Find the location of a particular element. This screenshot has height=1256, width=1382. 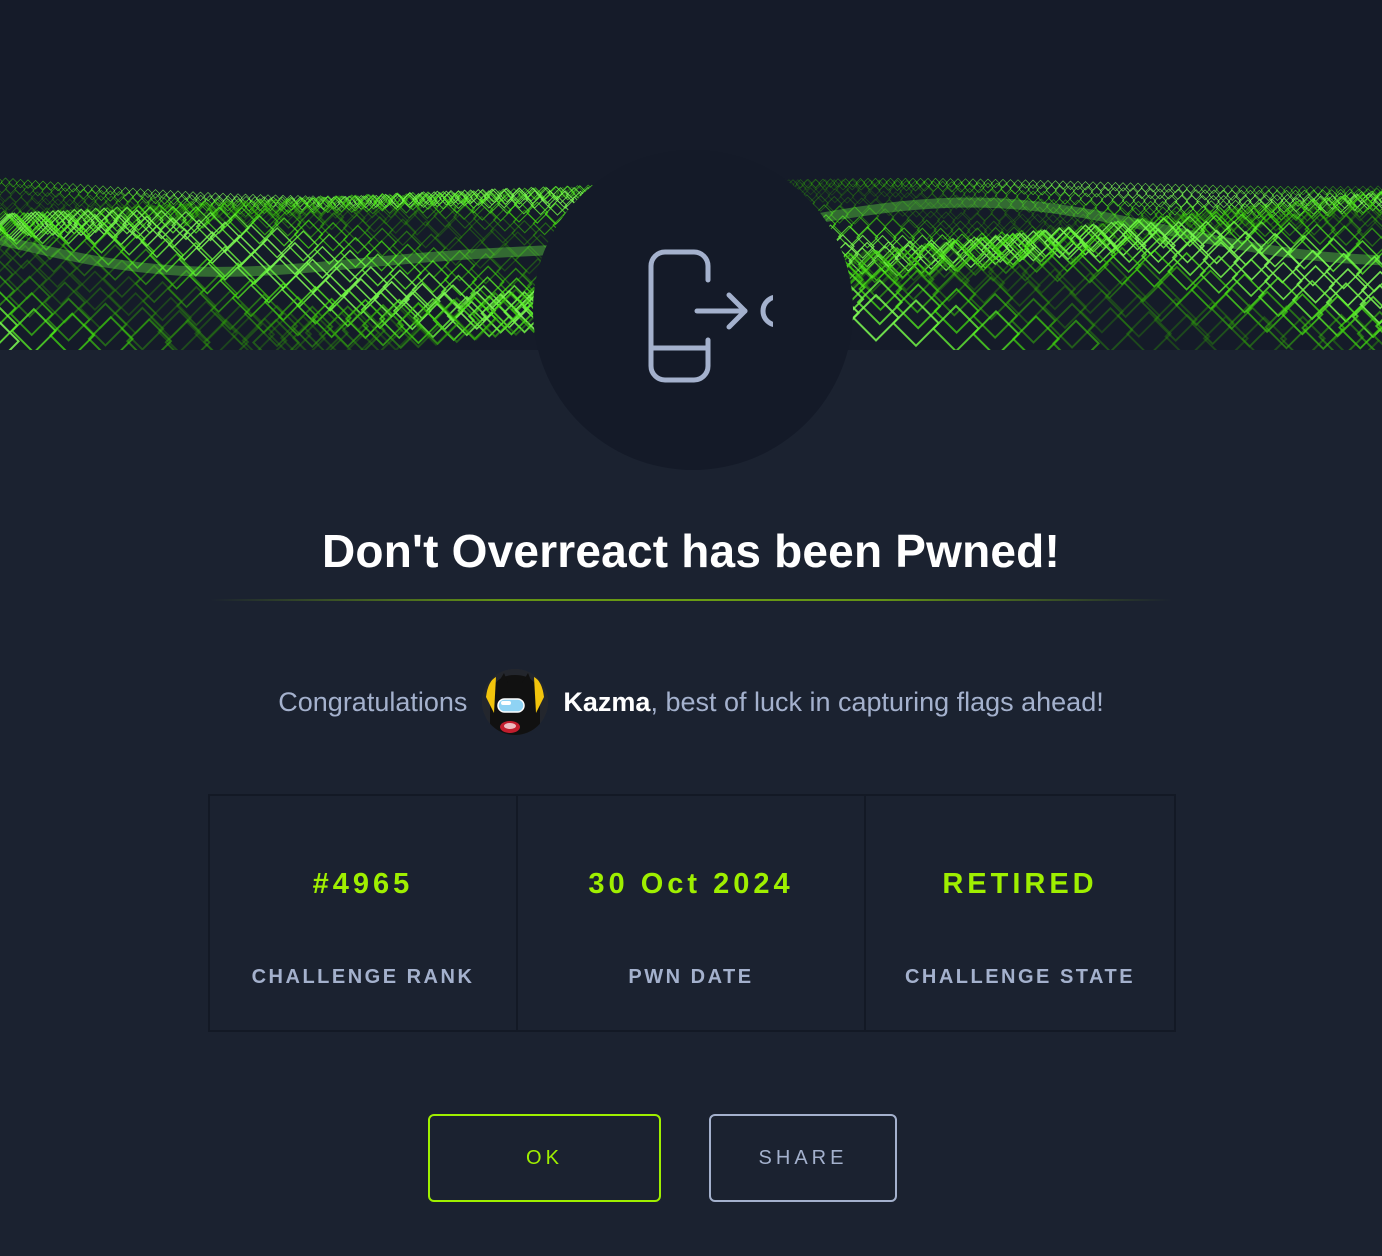

ok-button: OK is located at coordinates (544, 1158).